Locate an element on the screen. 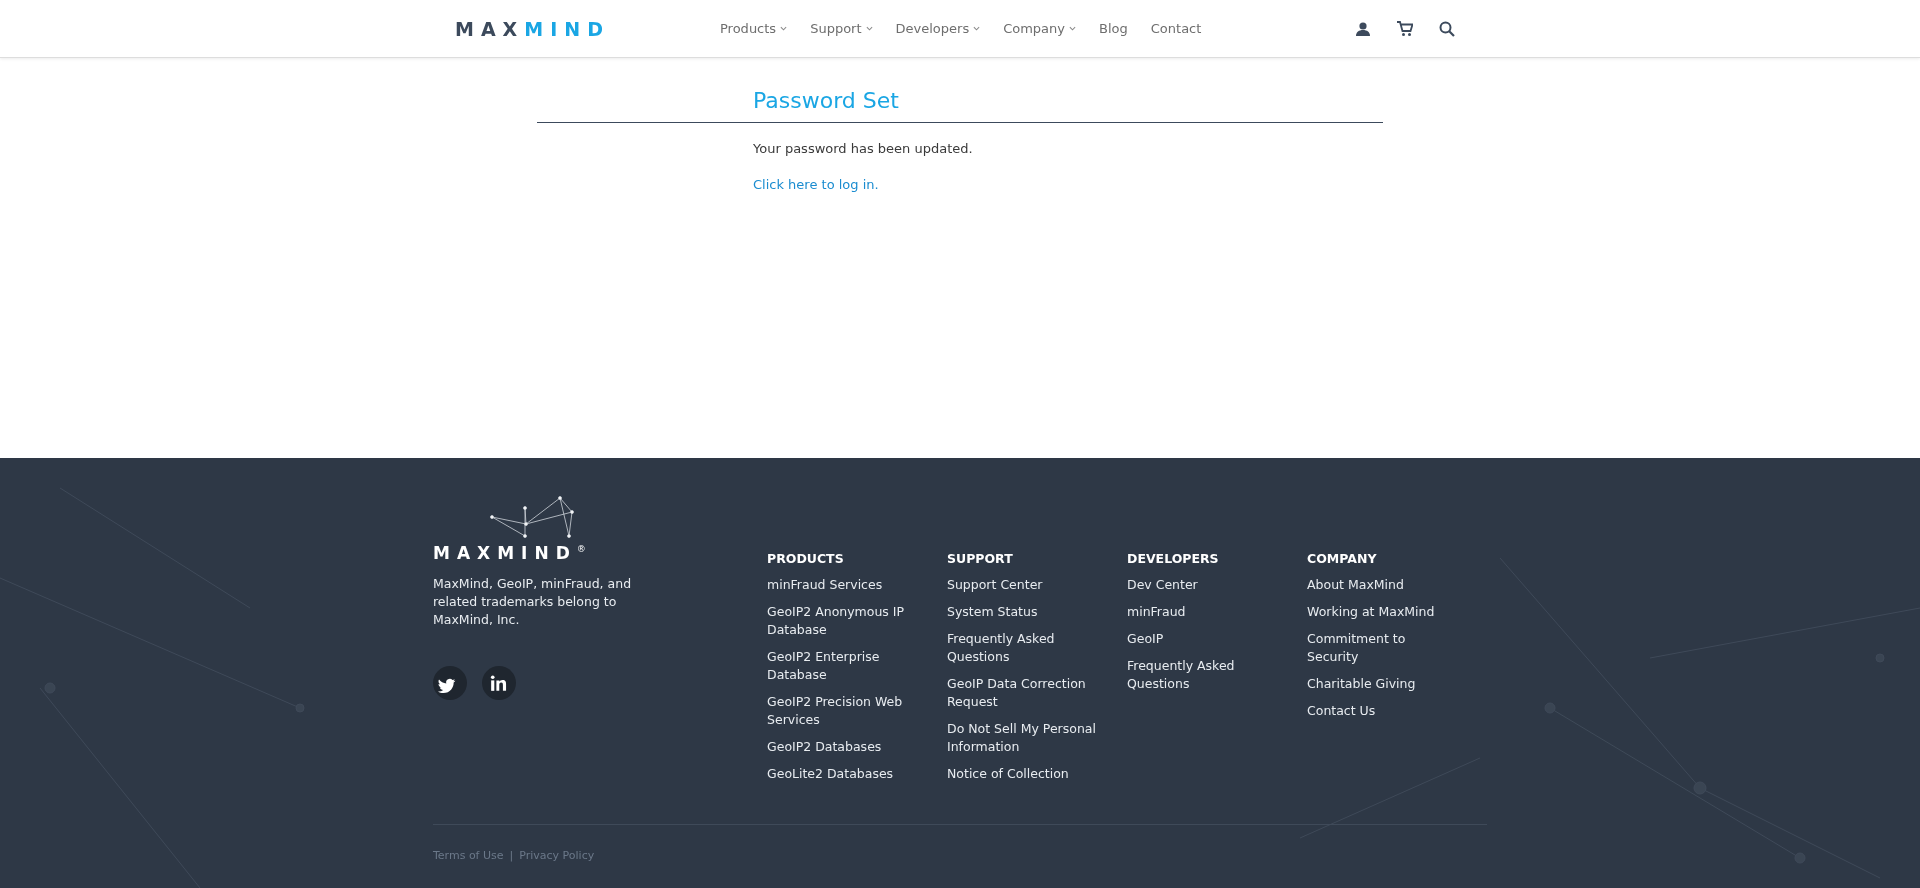 This screenshot has width=1920, height=888. footer-link: GeoIP2 Databases is located at coordinates (842, 747).